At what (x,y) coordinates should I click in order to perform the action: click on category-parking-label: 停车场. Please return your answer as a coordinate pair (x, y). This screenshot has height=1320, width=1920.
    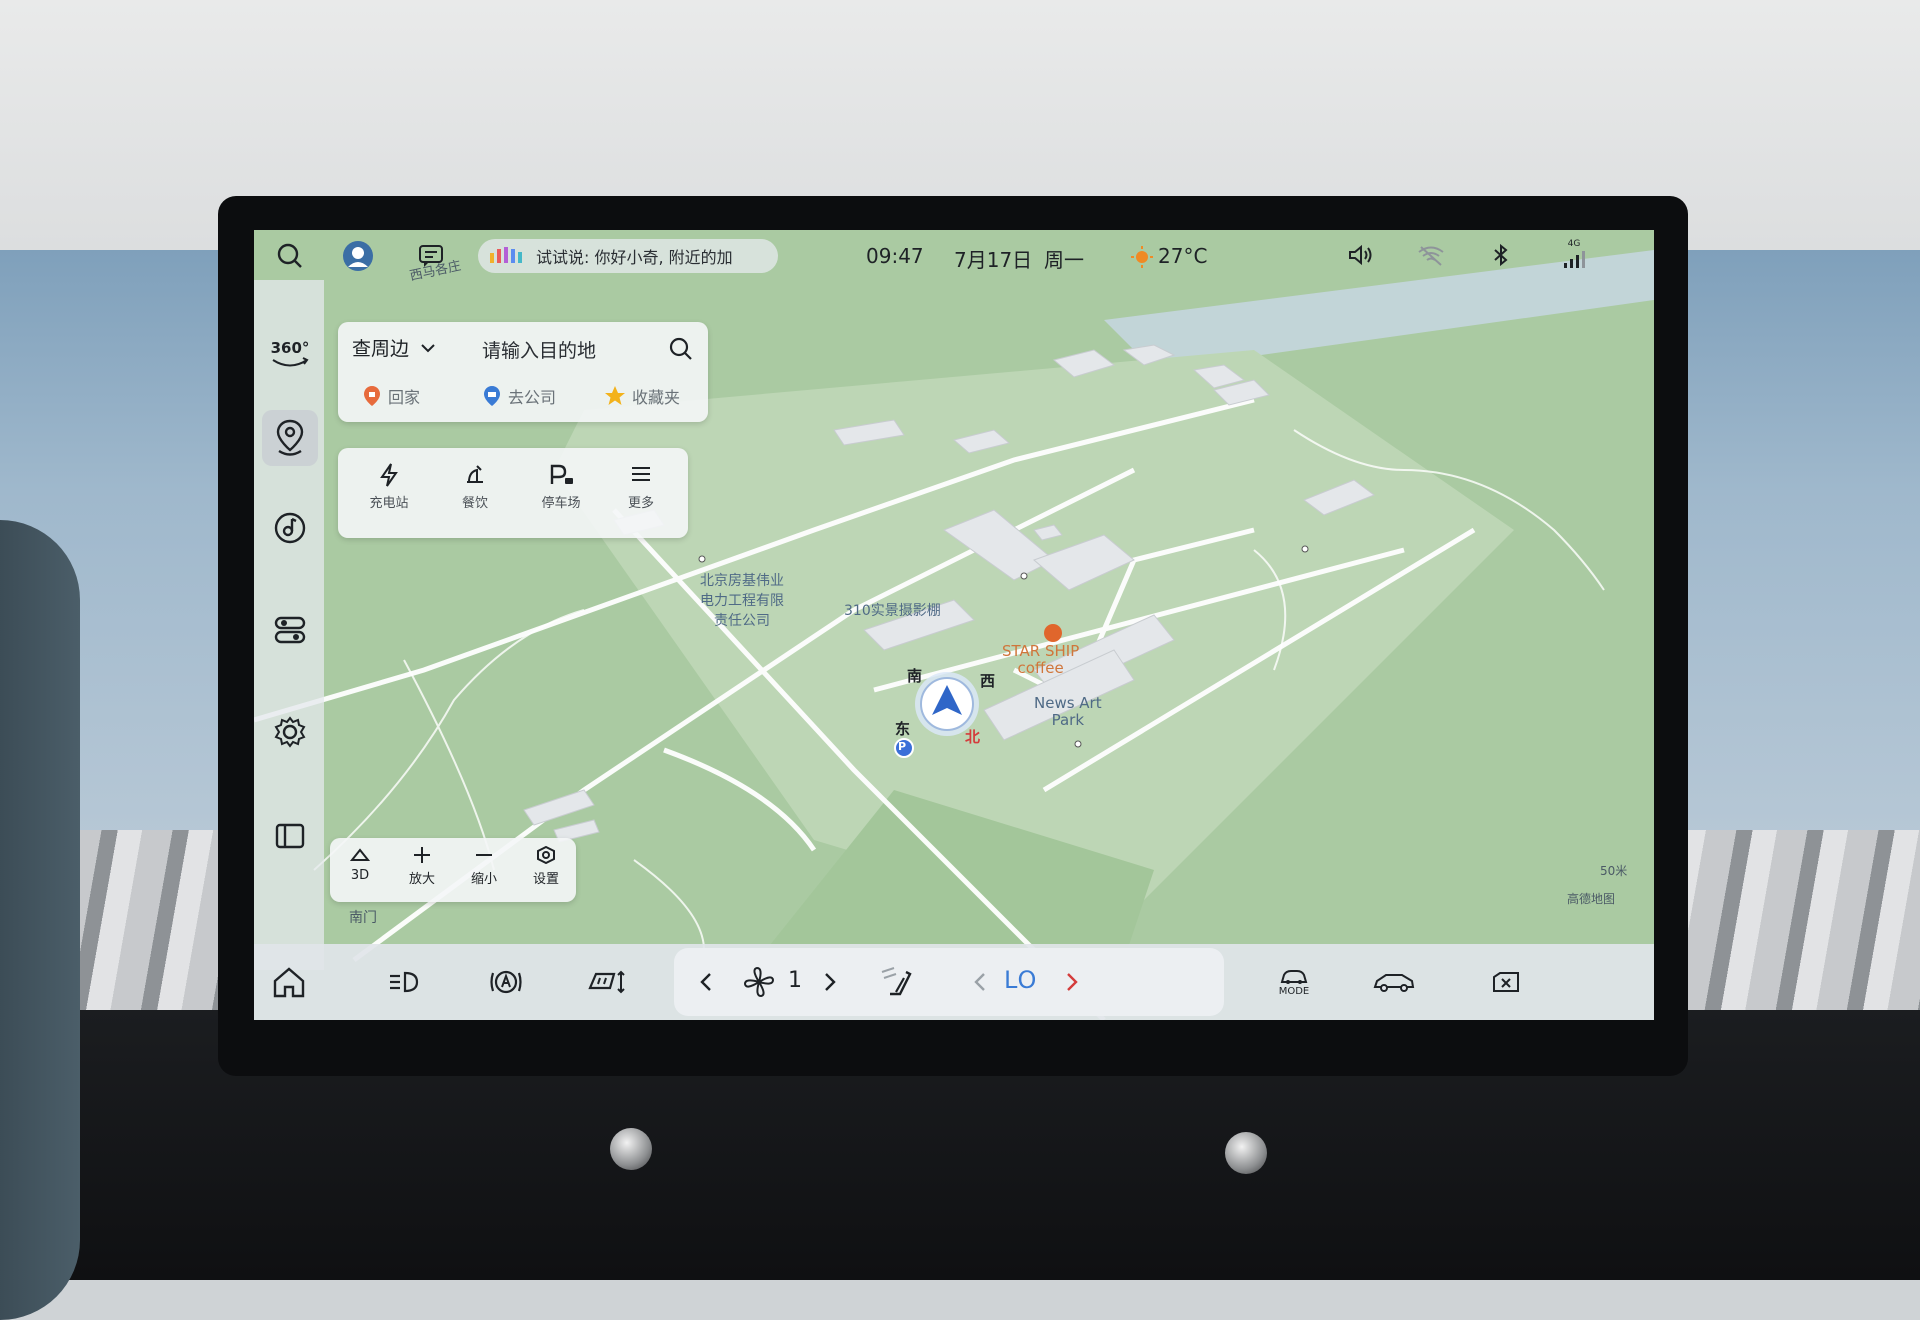
    Looking at the image, I should click on (561, 503).